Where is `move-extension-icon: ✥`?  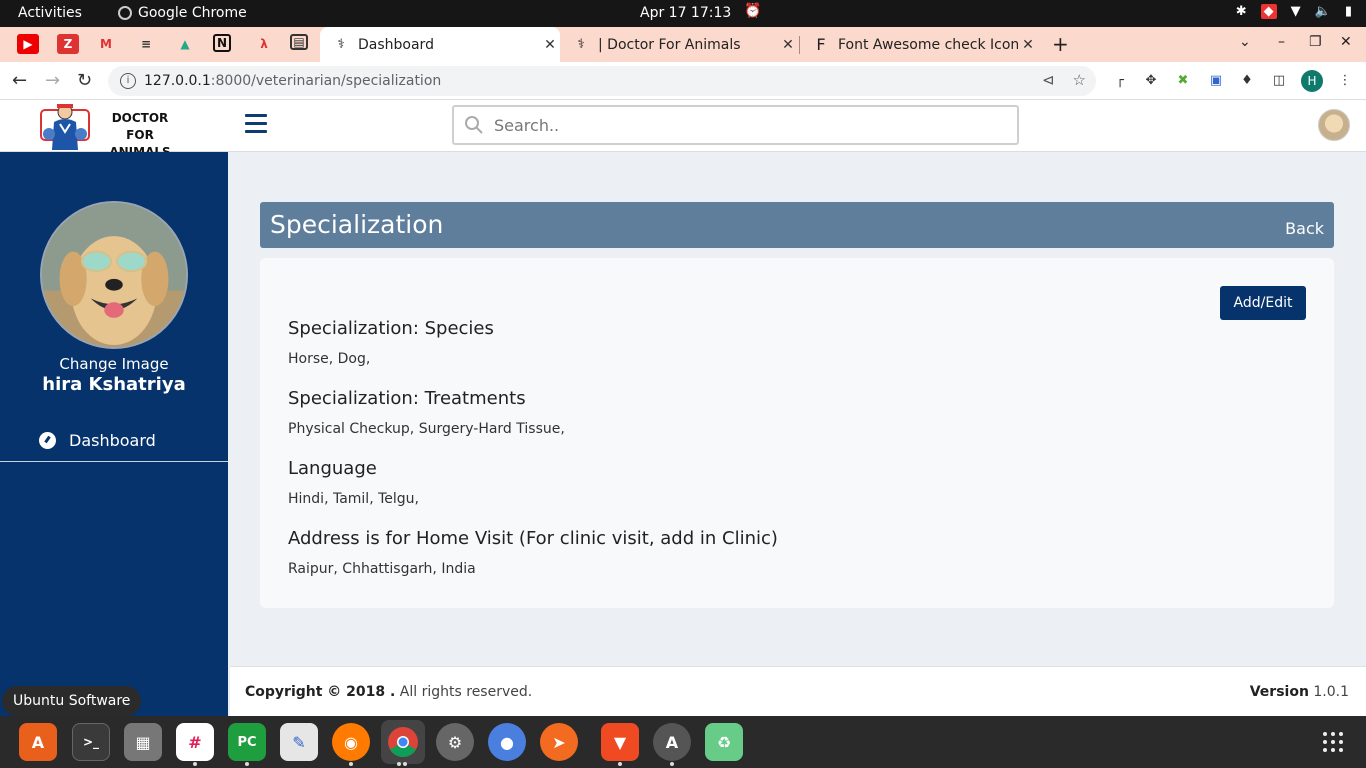
move-extension-icon: ✥ is located at coordinates (1151, 80).